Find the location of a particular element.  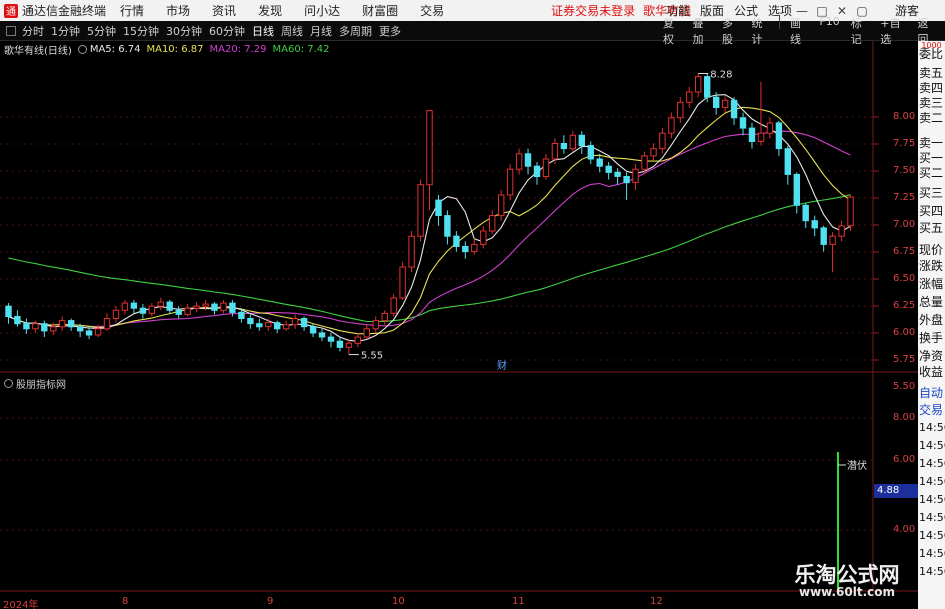

quote-item: 外盘 is located at coordinates (932, 320).